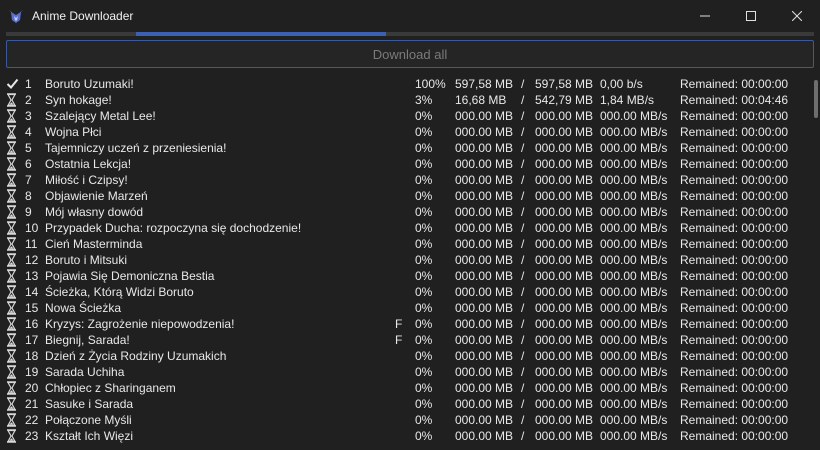 This screenshot has height=450, width=820. I want to click on app-logo-icon, so click(16, 16).